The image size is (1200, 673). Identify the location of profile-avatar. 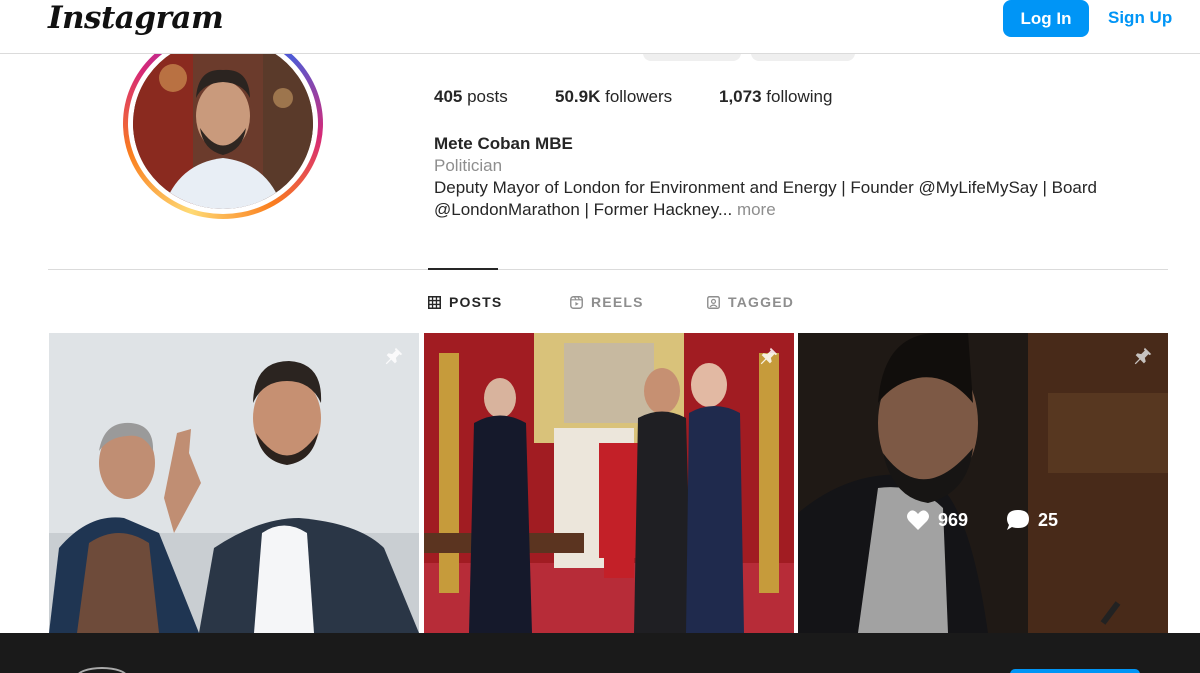
(223, 123).